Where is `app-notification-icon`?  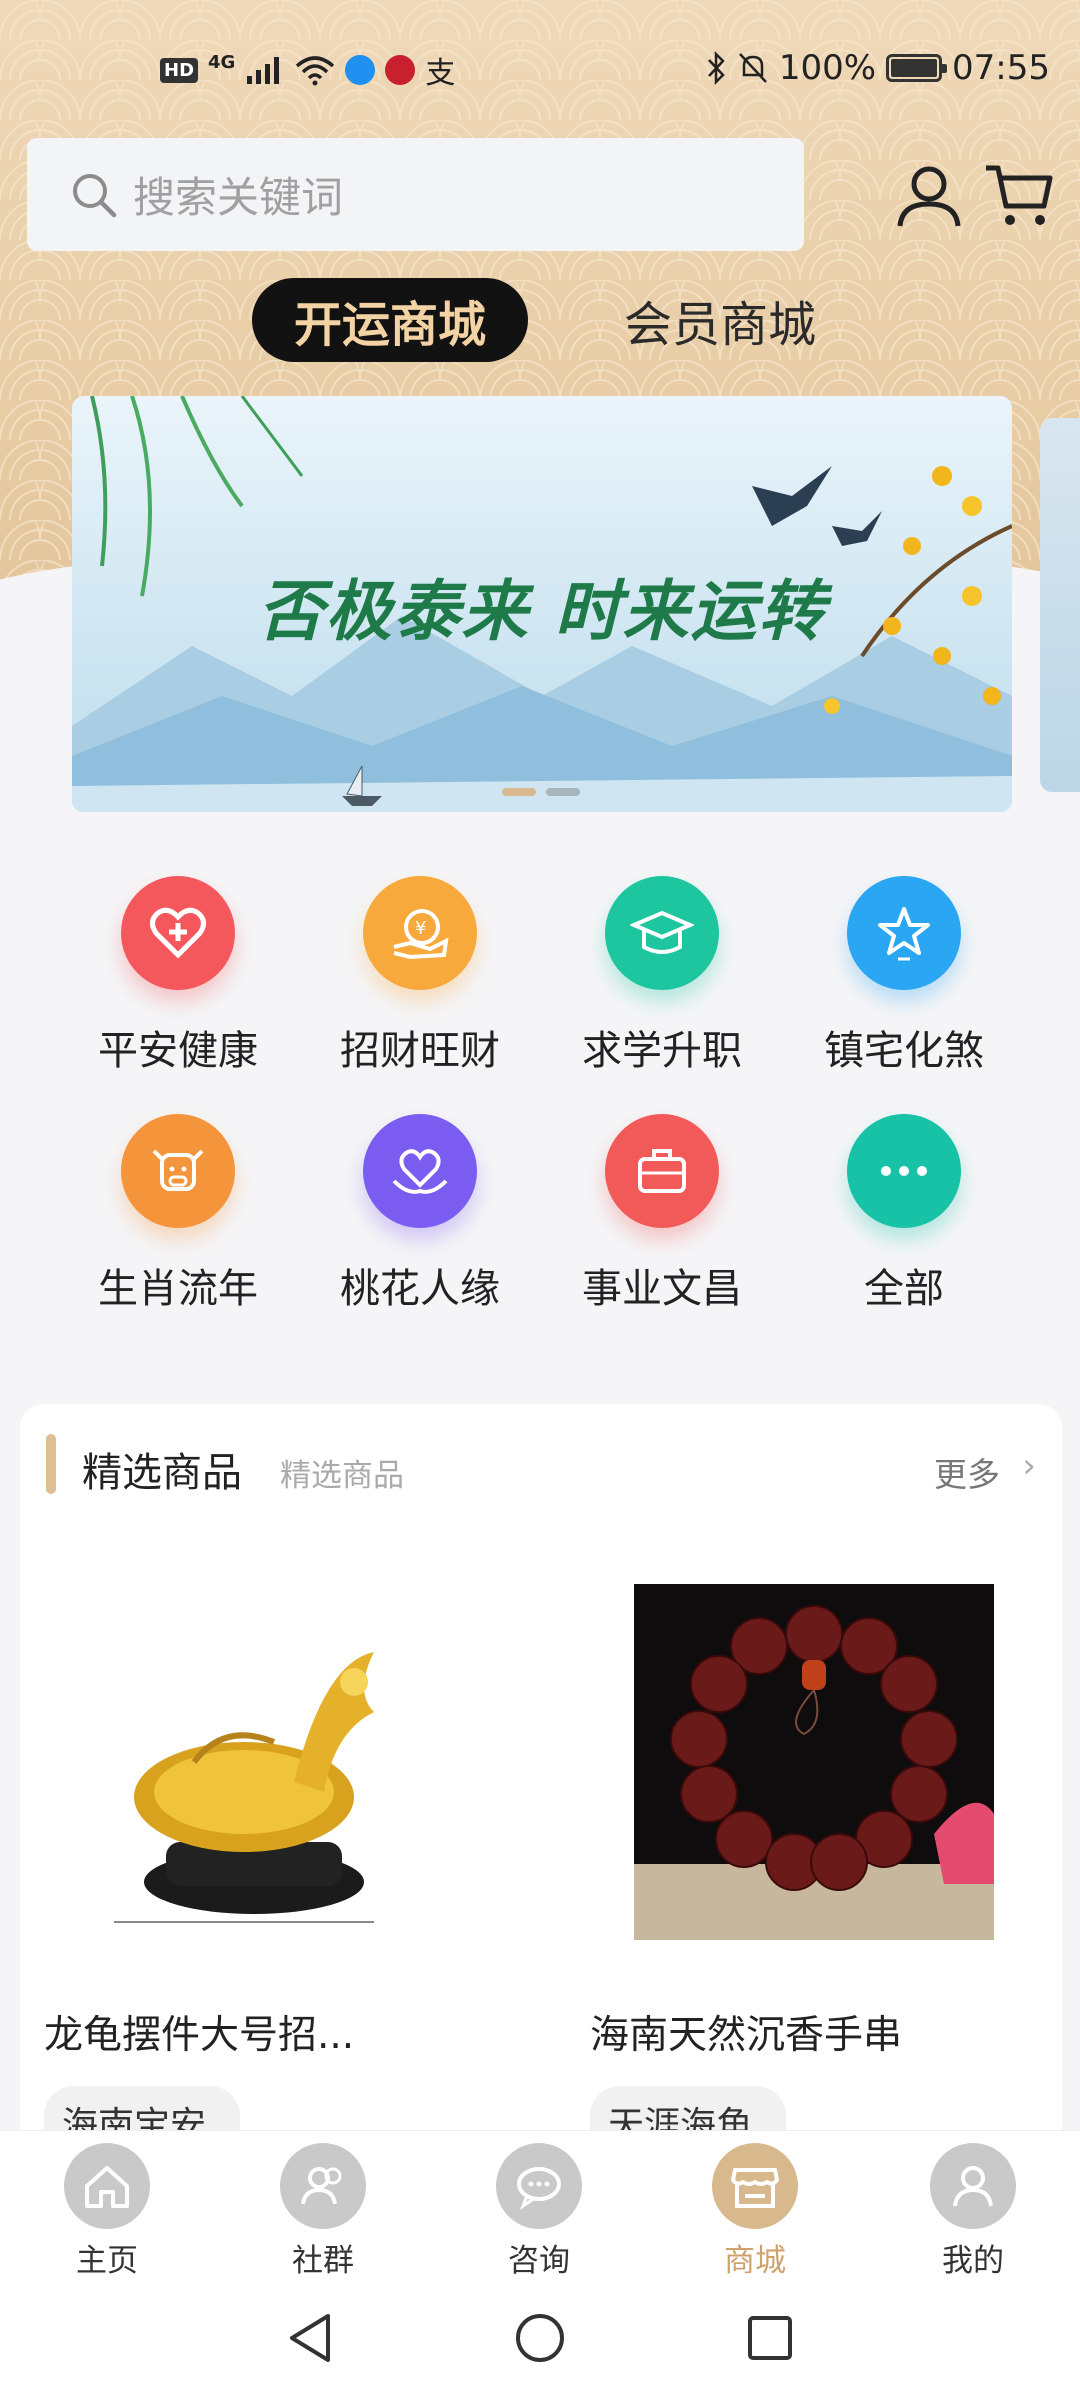 app-notification-icon is located at coordinates (360, 70).